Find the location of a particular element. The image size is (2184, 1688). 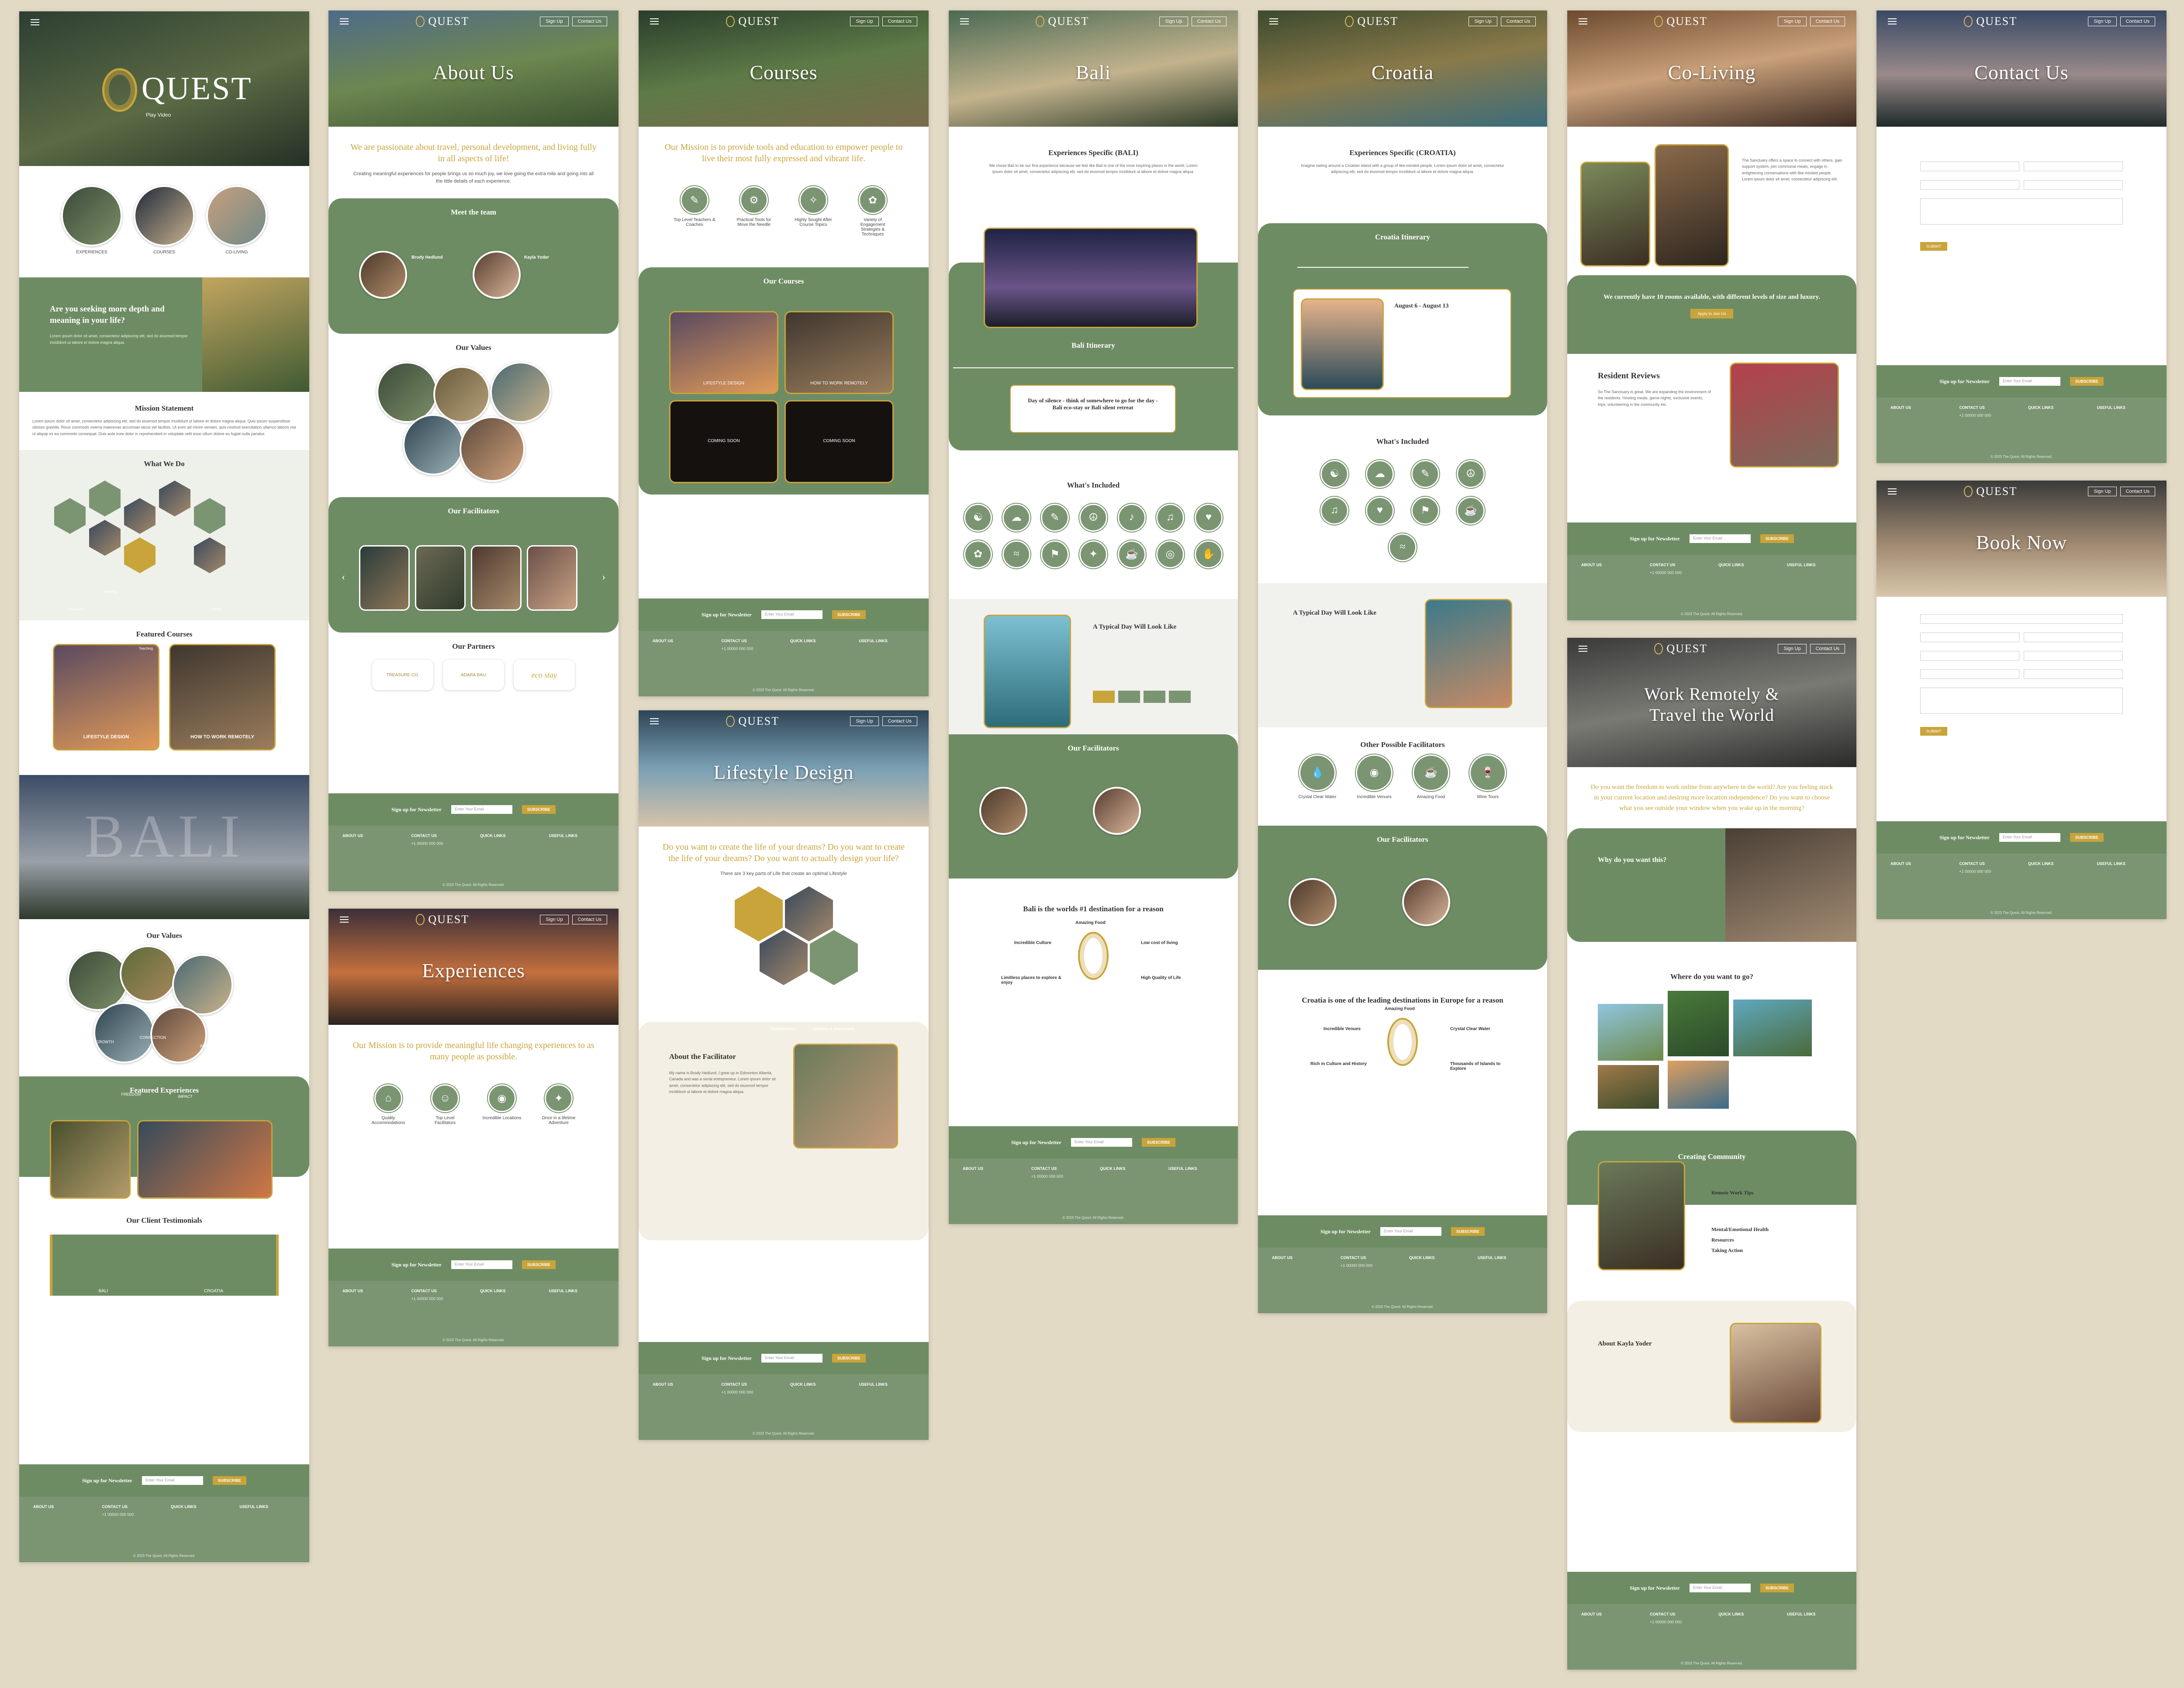

hex-wealth is located at coordinates (809, 914).